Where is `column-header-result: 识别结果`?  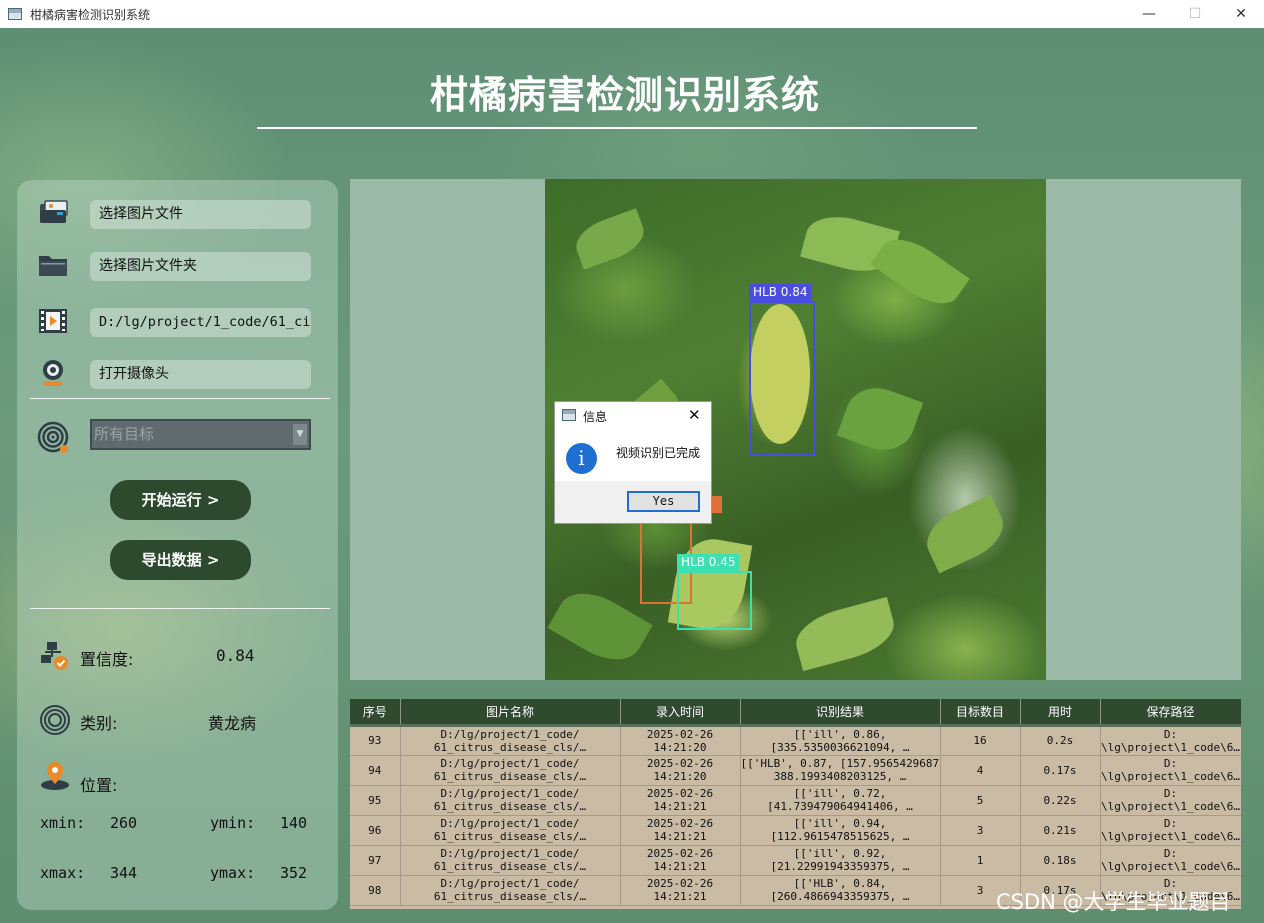 column-header-result: 识别结果 is located at coordinates (840, 713).